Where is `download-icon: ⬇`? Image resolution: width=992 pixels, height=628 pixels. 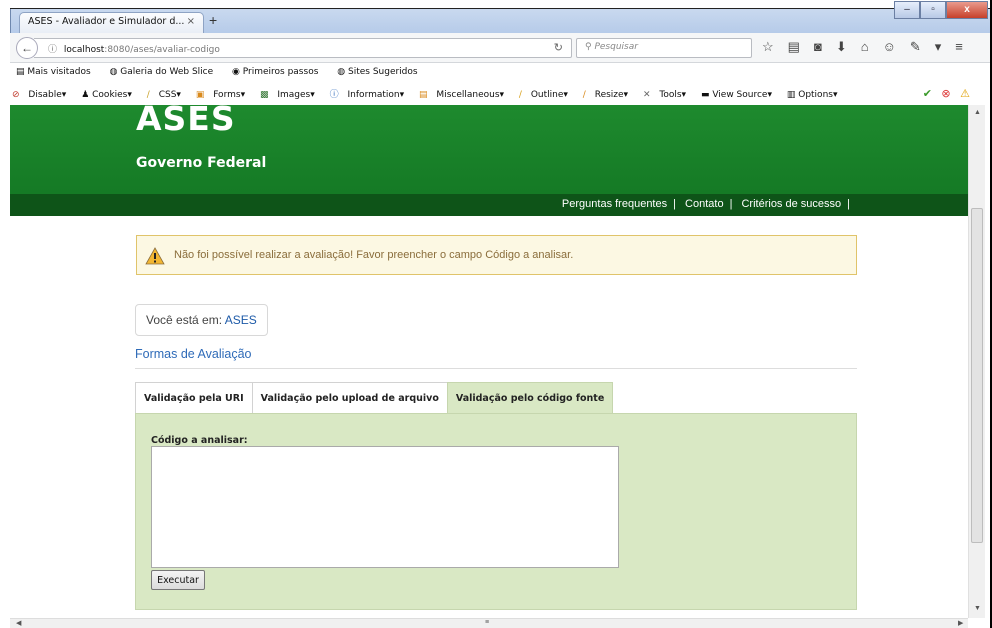
download-icon: ⬇ is located at coordinates (841, 47).